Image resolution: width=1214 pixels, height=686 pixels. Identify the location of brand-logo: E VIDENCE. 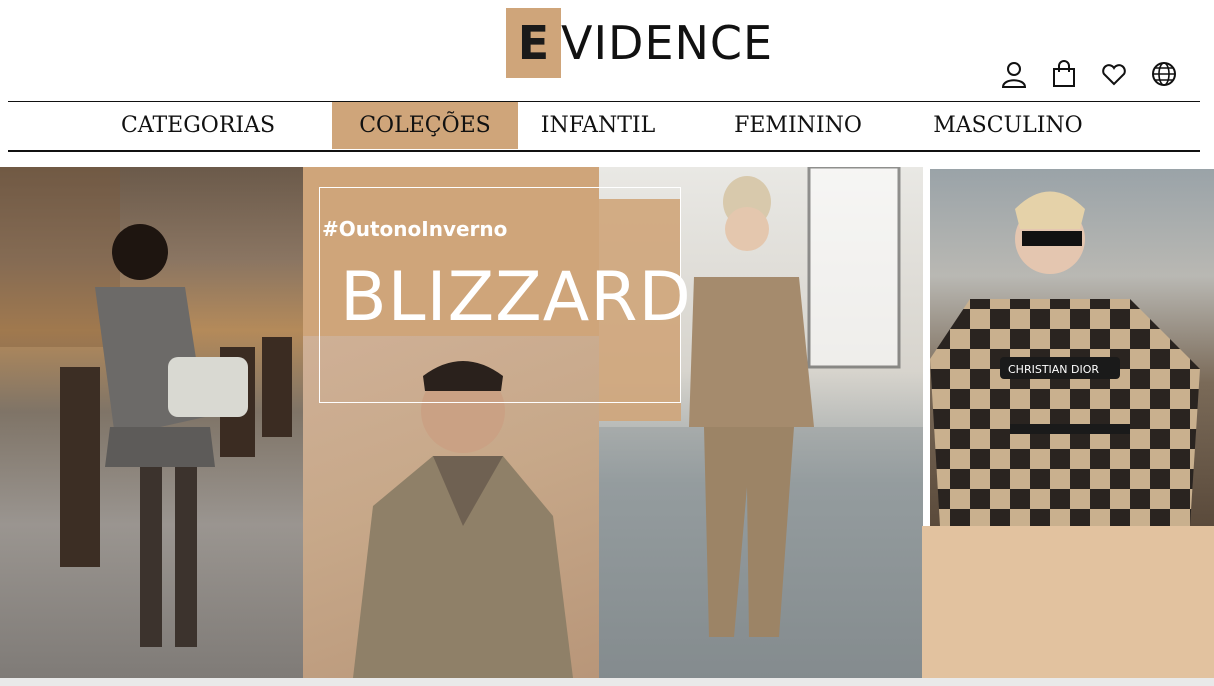
(639, 43).